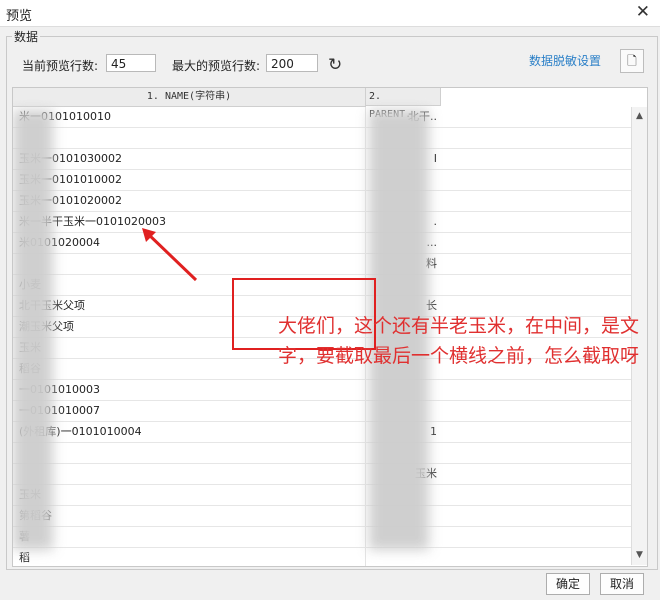 Image resolution: width=660 pixels, height=600 pixels. Describe the element at coordinates (322, 180) in the screenshot. I see `table-row: 玉米一0101010002` at that location.